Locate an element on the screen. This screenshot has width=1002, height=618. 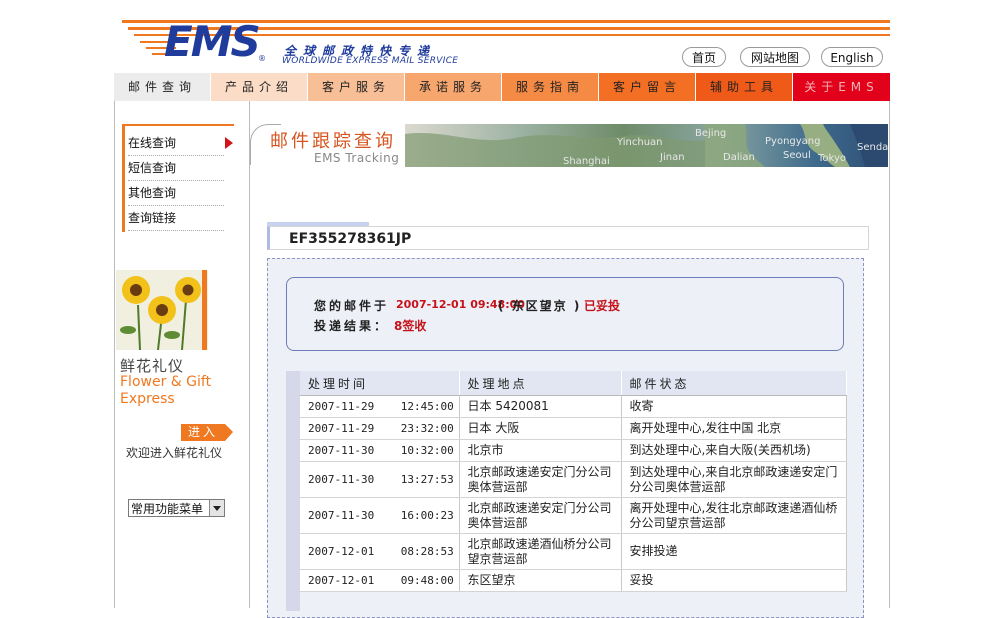
cell-time: 2007-12-01 08:28:53 is located at coordinates (380, 551).